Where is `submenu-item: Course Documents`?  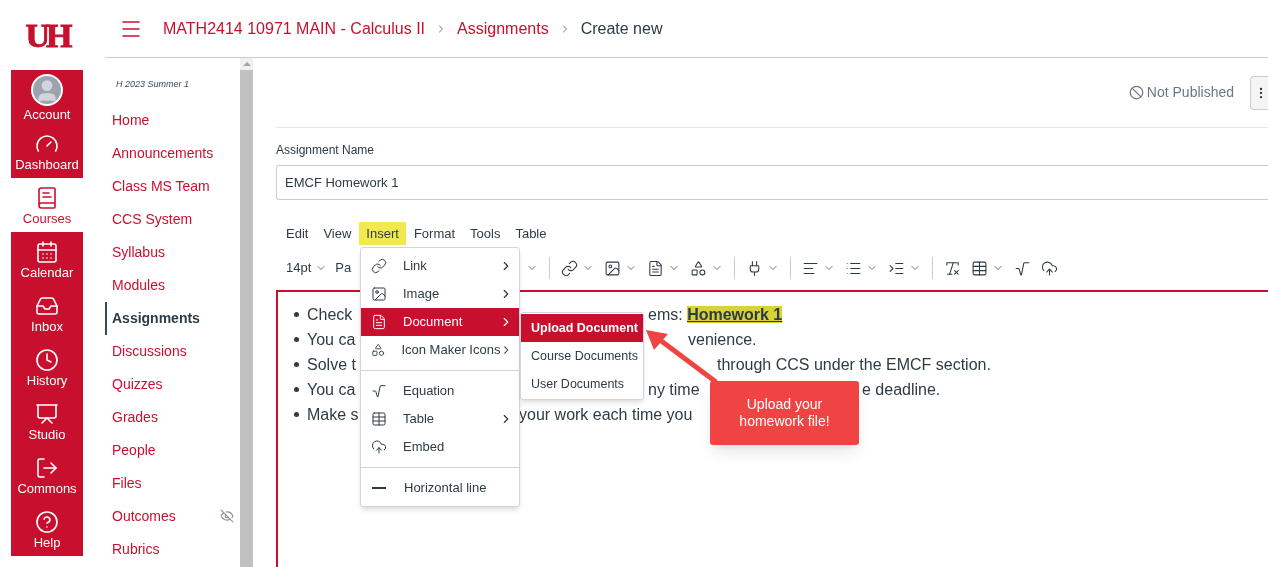 submenu-item: Course Documents is located at coordinates (582, 356).